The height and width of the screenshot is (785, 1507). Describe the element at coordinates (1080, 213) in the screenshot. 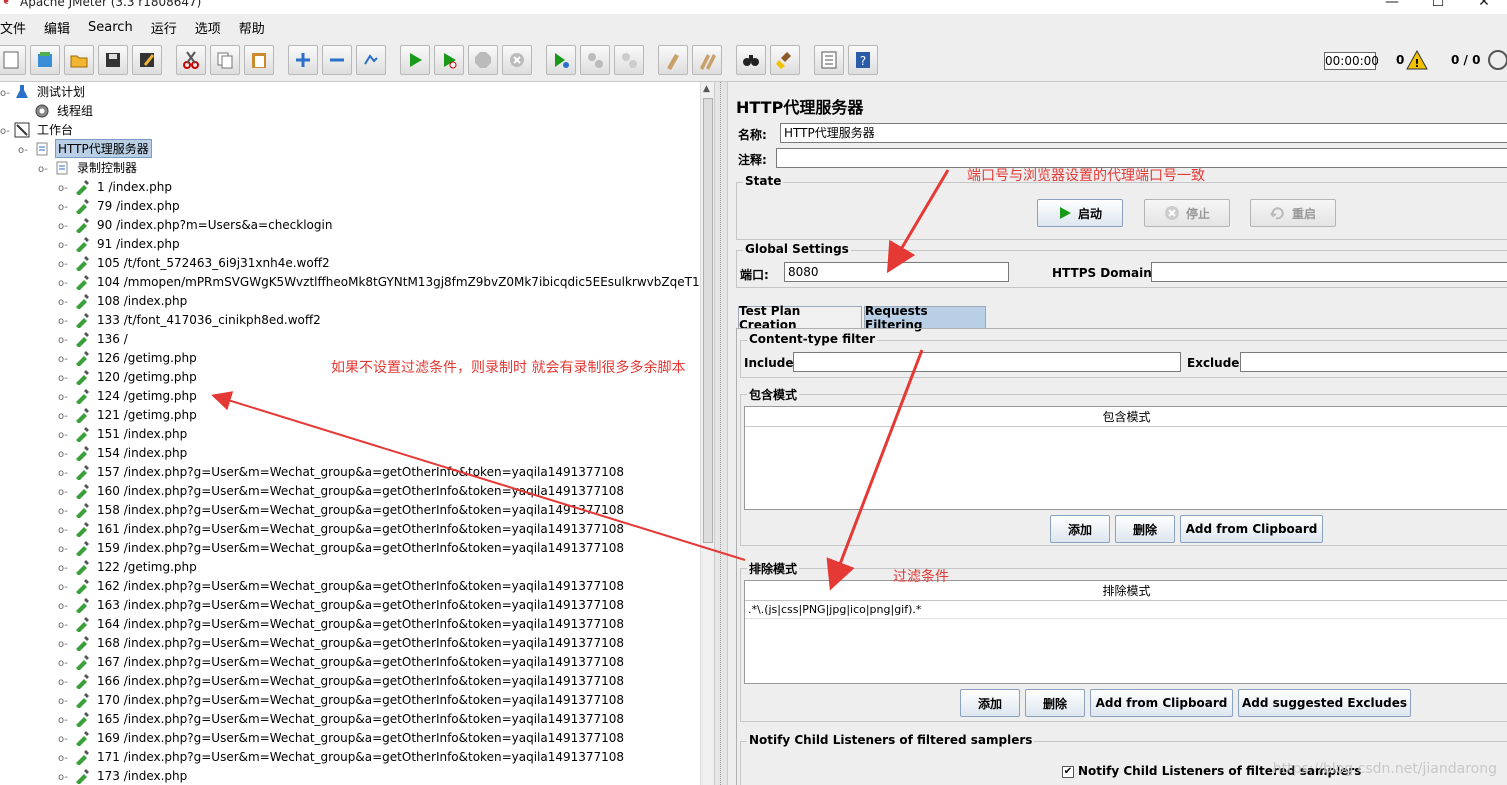

I see `start-button: 启动` at that location.